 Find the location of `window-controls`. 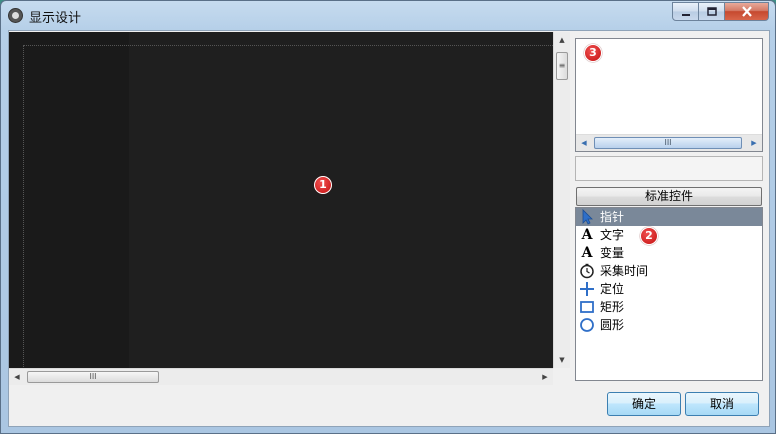

window-controls is located at coordinates (720, 11).